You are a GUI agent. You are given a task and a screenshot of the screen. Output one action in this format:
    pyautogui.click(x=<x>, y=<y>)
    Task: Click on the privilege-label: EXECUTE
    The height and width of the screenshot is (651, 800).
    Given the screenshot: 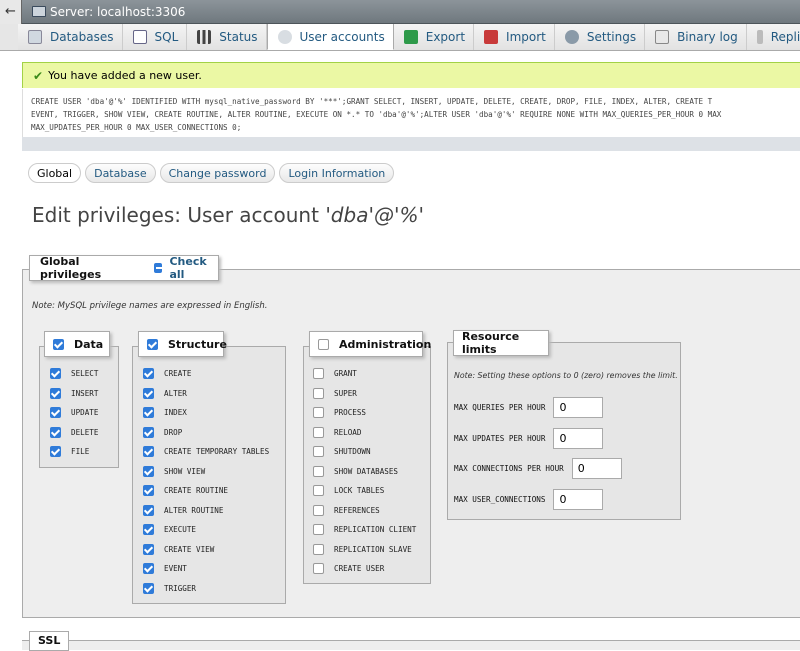 What is the action you would take?
    pyautogui.click(x=180, y=529)
    